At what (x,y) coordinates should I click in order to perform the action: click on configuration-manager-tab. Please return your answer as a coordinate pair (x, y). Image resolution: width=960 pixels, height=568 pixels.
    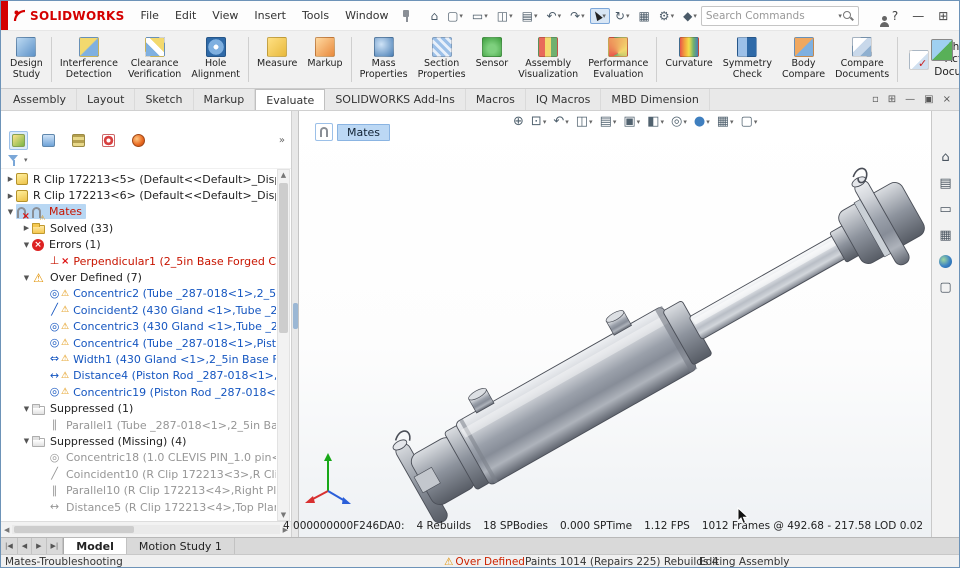
    Looking at the image, I should click on (78, 140).